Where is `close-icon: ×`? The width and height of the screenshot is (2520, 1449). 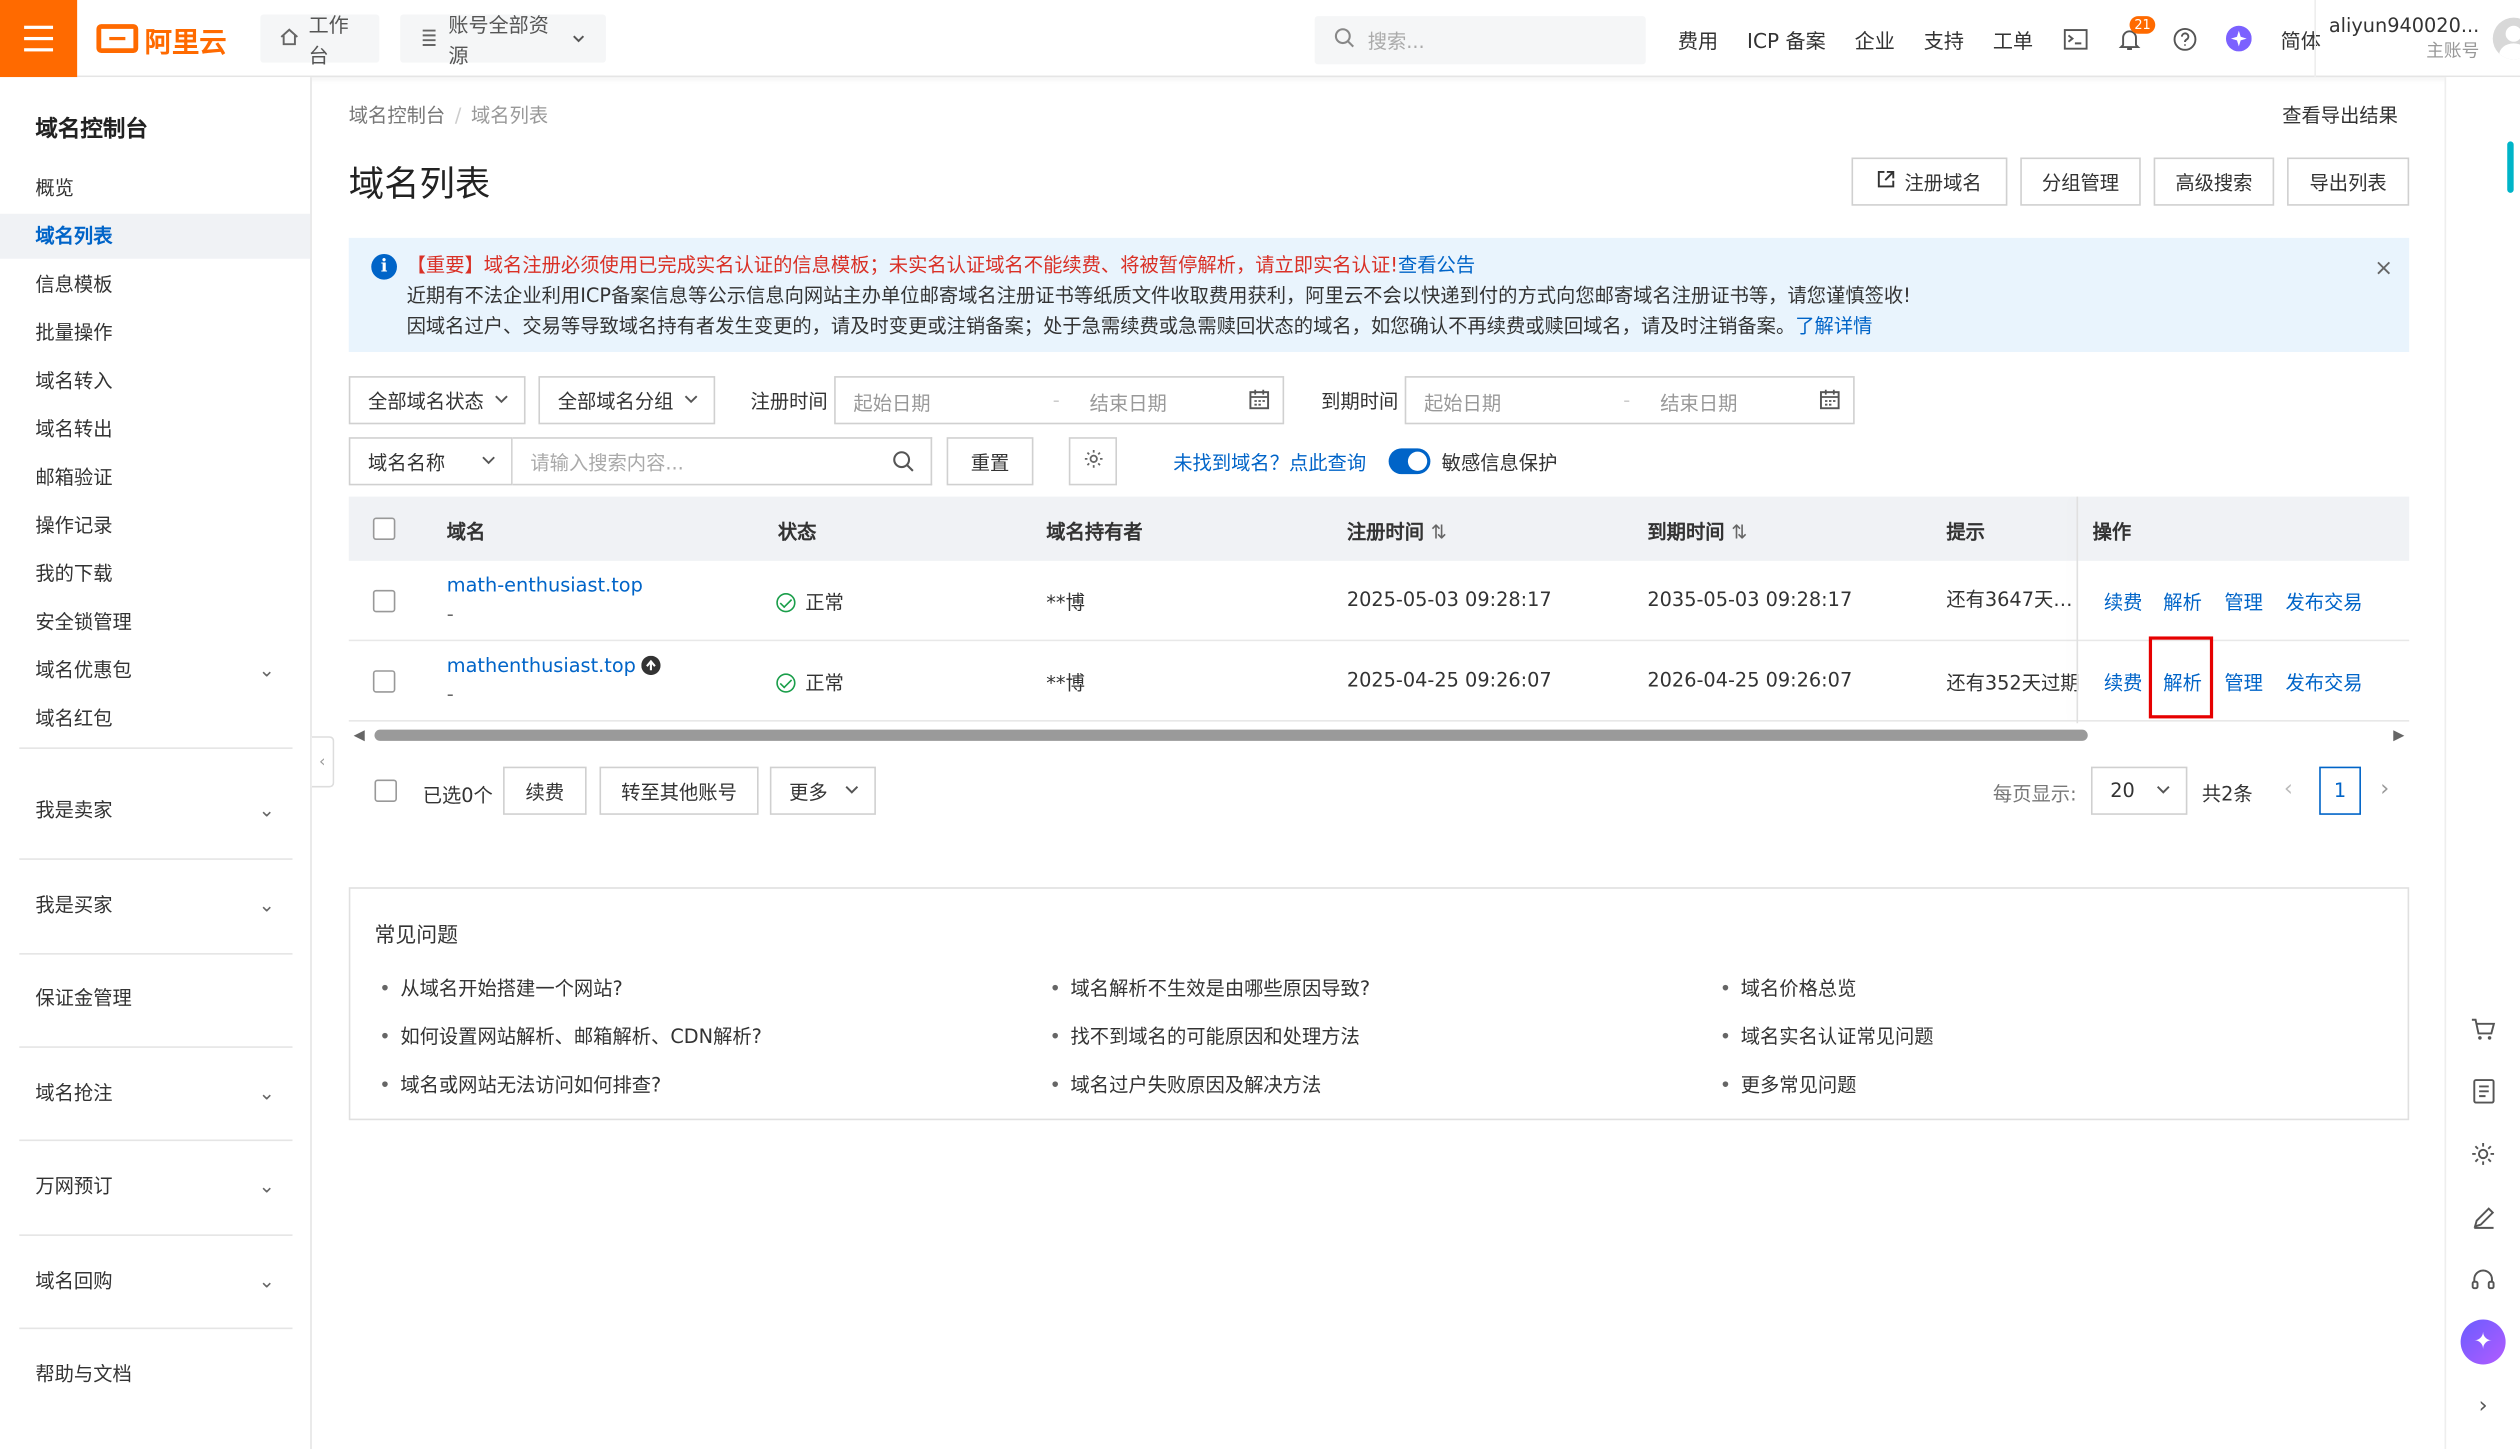
close-icon: × is located at coordinates (2383, 269).